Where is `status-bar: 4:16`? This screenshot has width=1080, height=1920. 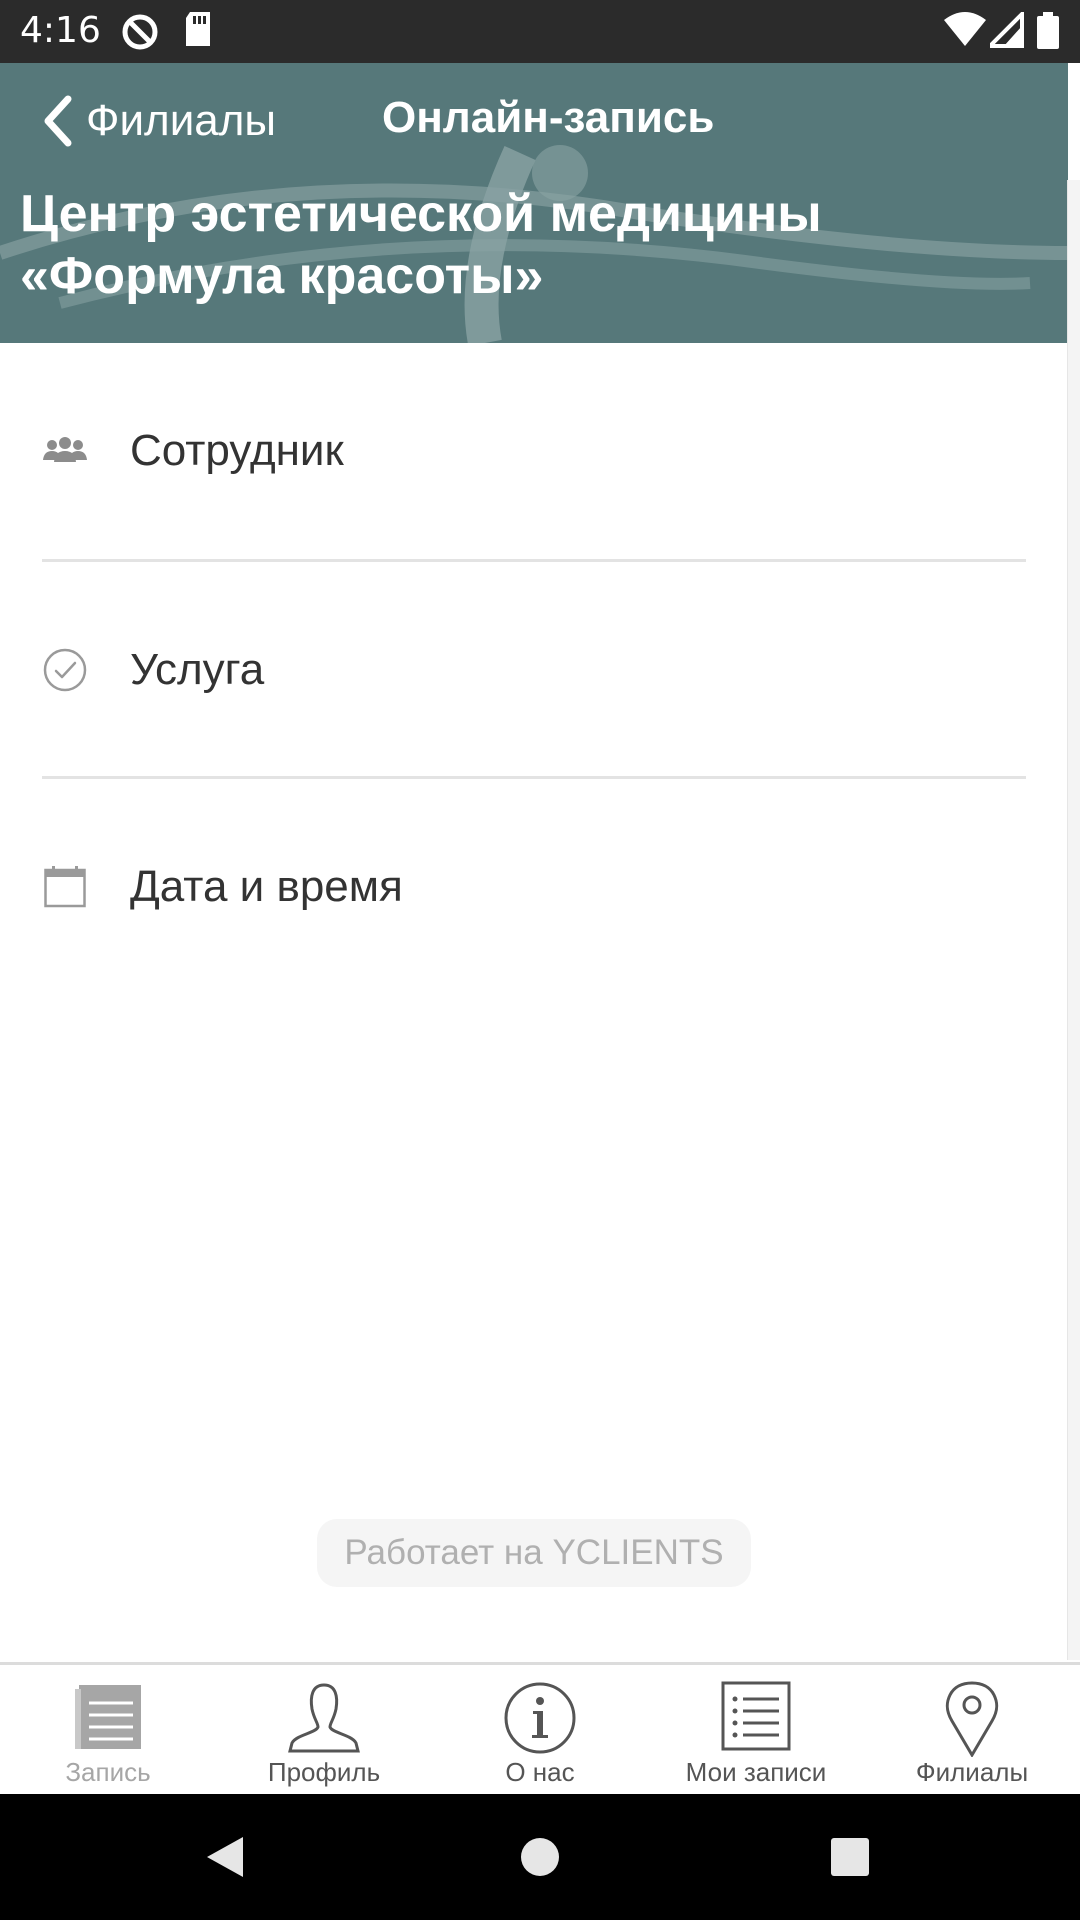
status-bar: 4:16 is located at coordinates (540, 31).